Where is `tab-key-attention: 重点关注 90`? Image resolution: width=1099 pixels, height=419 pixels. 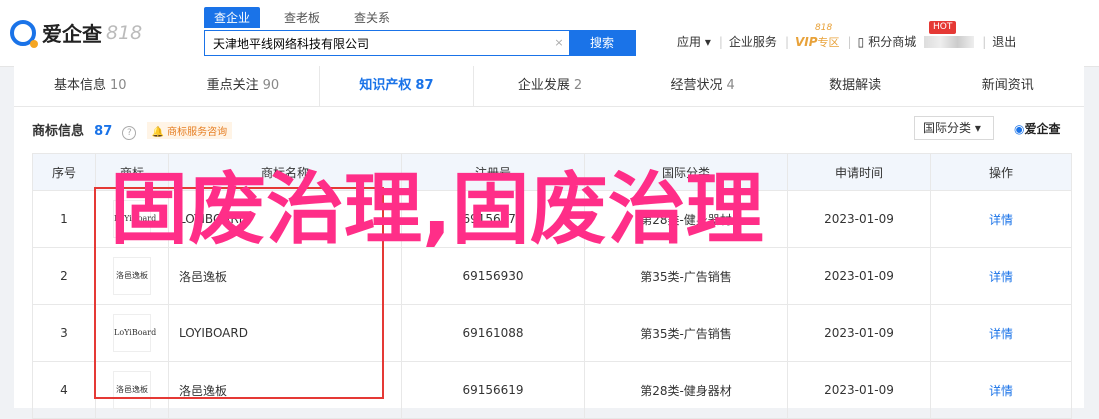
tab-key-attention: 重点关注 90 is located at coordinates (243, 86).